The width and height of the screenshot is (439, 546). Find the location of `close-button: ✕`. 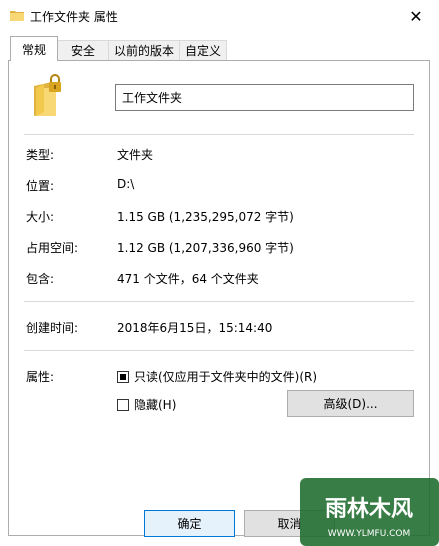

close-button: ✕ is located at coordinates (416, 16).